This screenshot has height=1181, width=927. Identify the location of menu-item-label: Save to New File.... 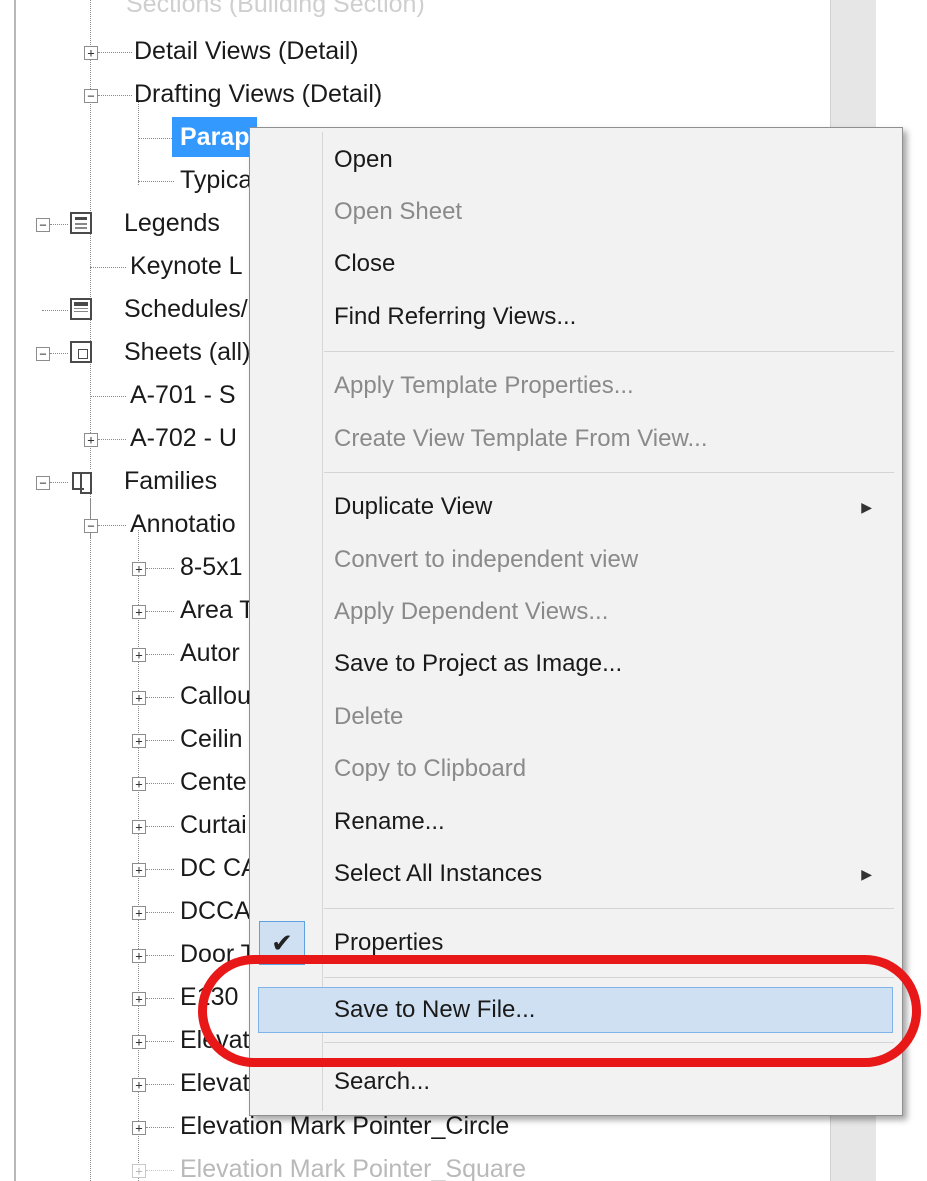
(435, 1009).